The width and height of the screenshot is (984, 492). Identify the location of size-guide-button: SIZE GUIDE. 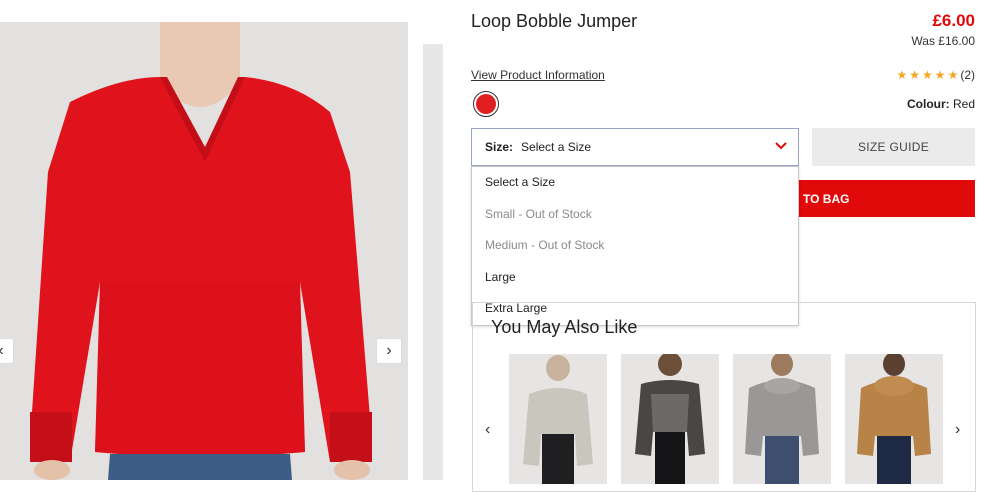
(893, 147).